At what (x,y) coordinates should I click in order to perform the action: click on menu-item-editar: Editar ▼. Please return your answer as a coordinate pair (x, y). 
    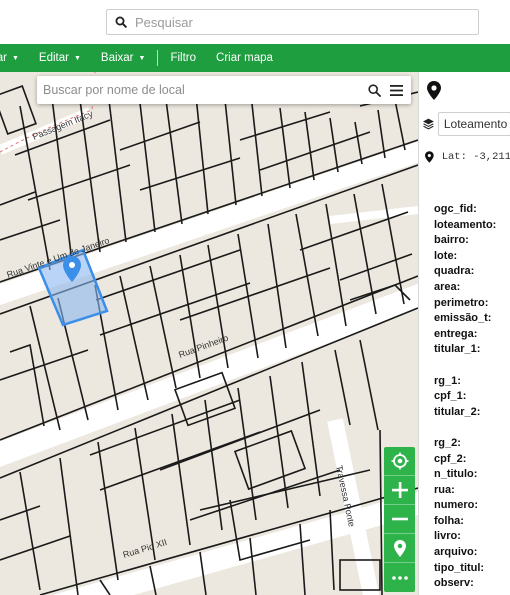
    Looking at the image, I should click on (60, 58).